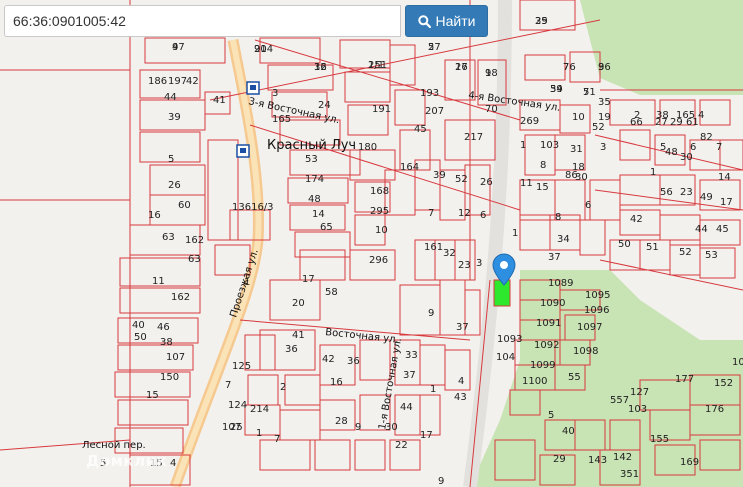 The image size is (743, 487). Describe the element at coordinates (324, 105) in the screenshot. I see `parcel-number: 24` at that location.